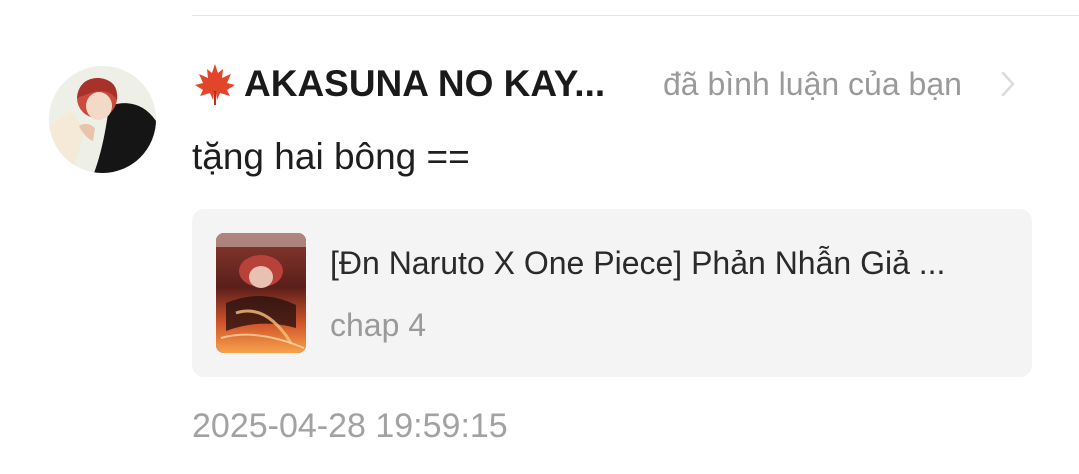 The width and height of the screenshot is (1079, 474). I want to click on user-avatar, so click(102, 119).